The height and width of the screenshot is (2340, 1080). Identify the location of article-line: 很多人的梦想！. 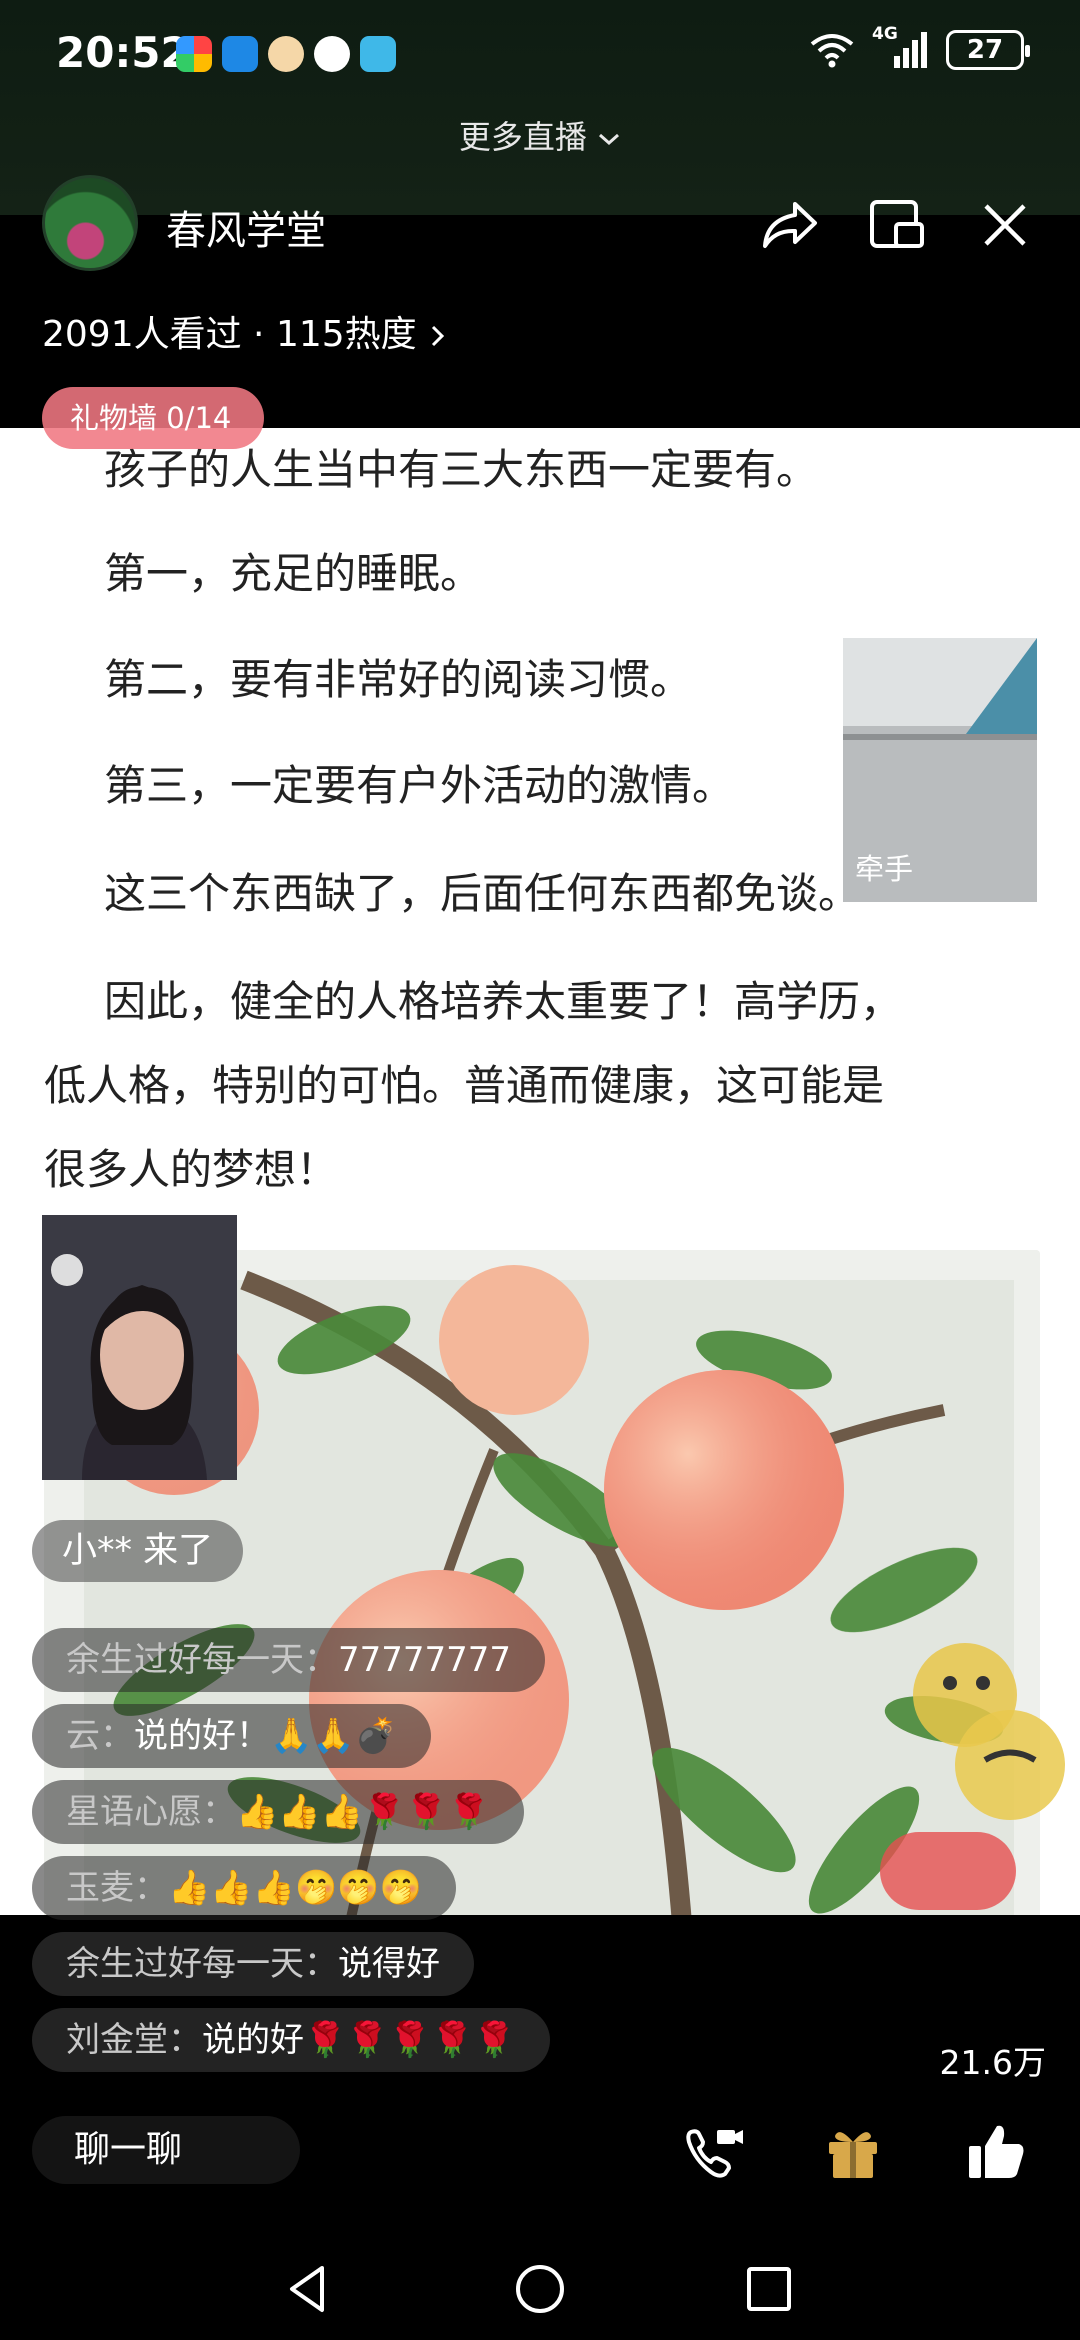
(191, 1169).